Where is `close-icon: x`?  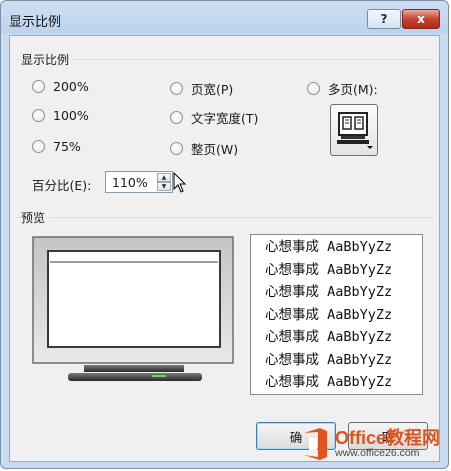
close-icon: x is located at coordinates (421, 19).